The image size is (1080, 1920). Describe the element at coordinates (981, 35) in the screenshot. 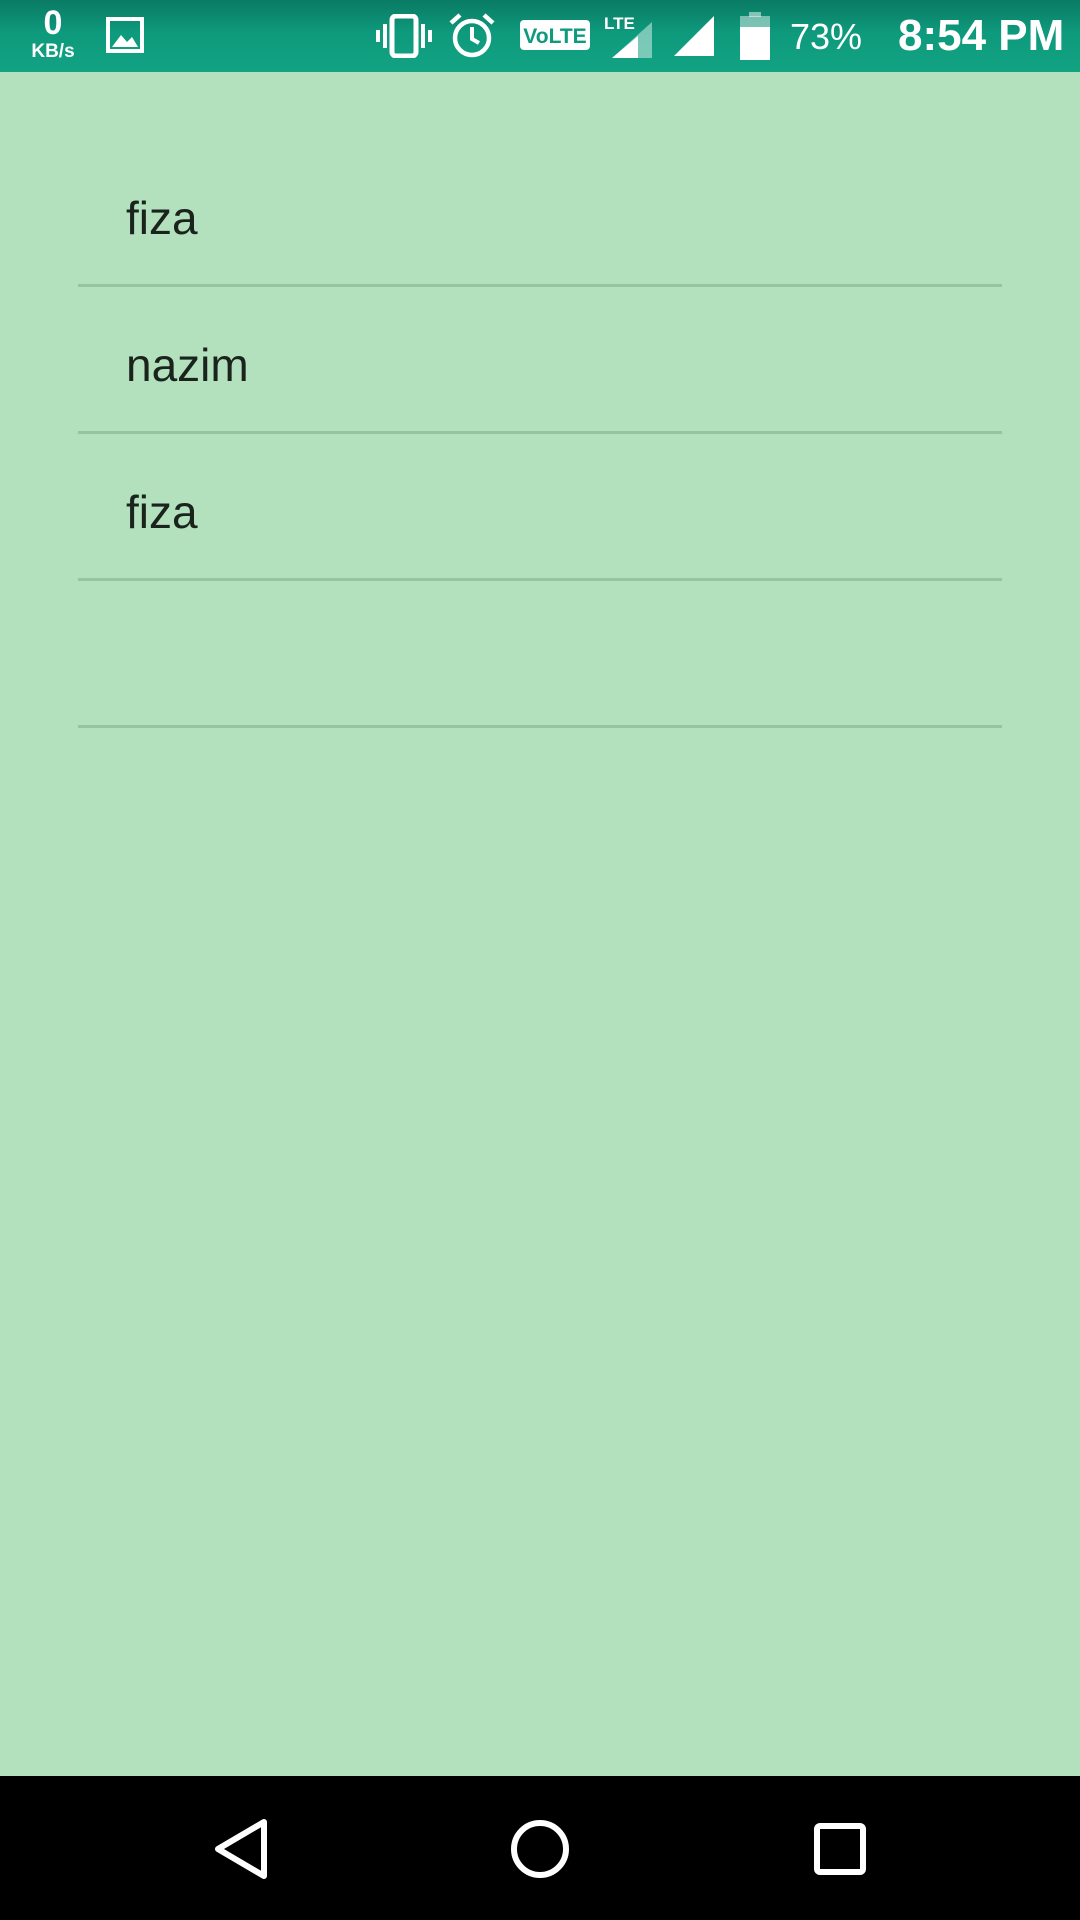

I see `clock: 8:54 PM` at that location.